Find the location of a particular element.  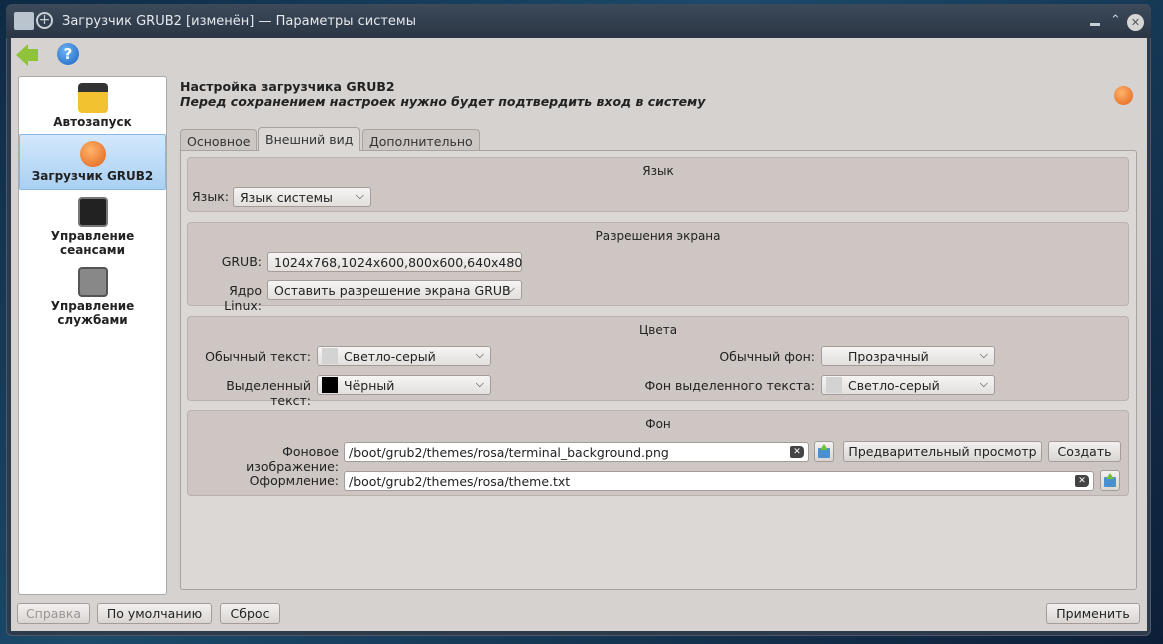

language-label: Язык: is located at coordinates (210, 196).